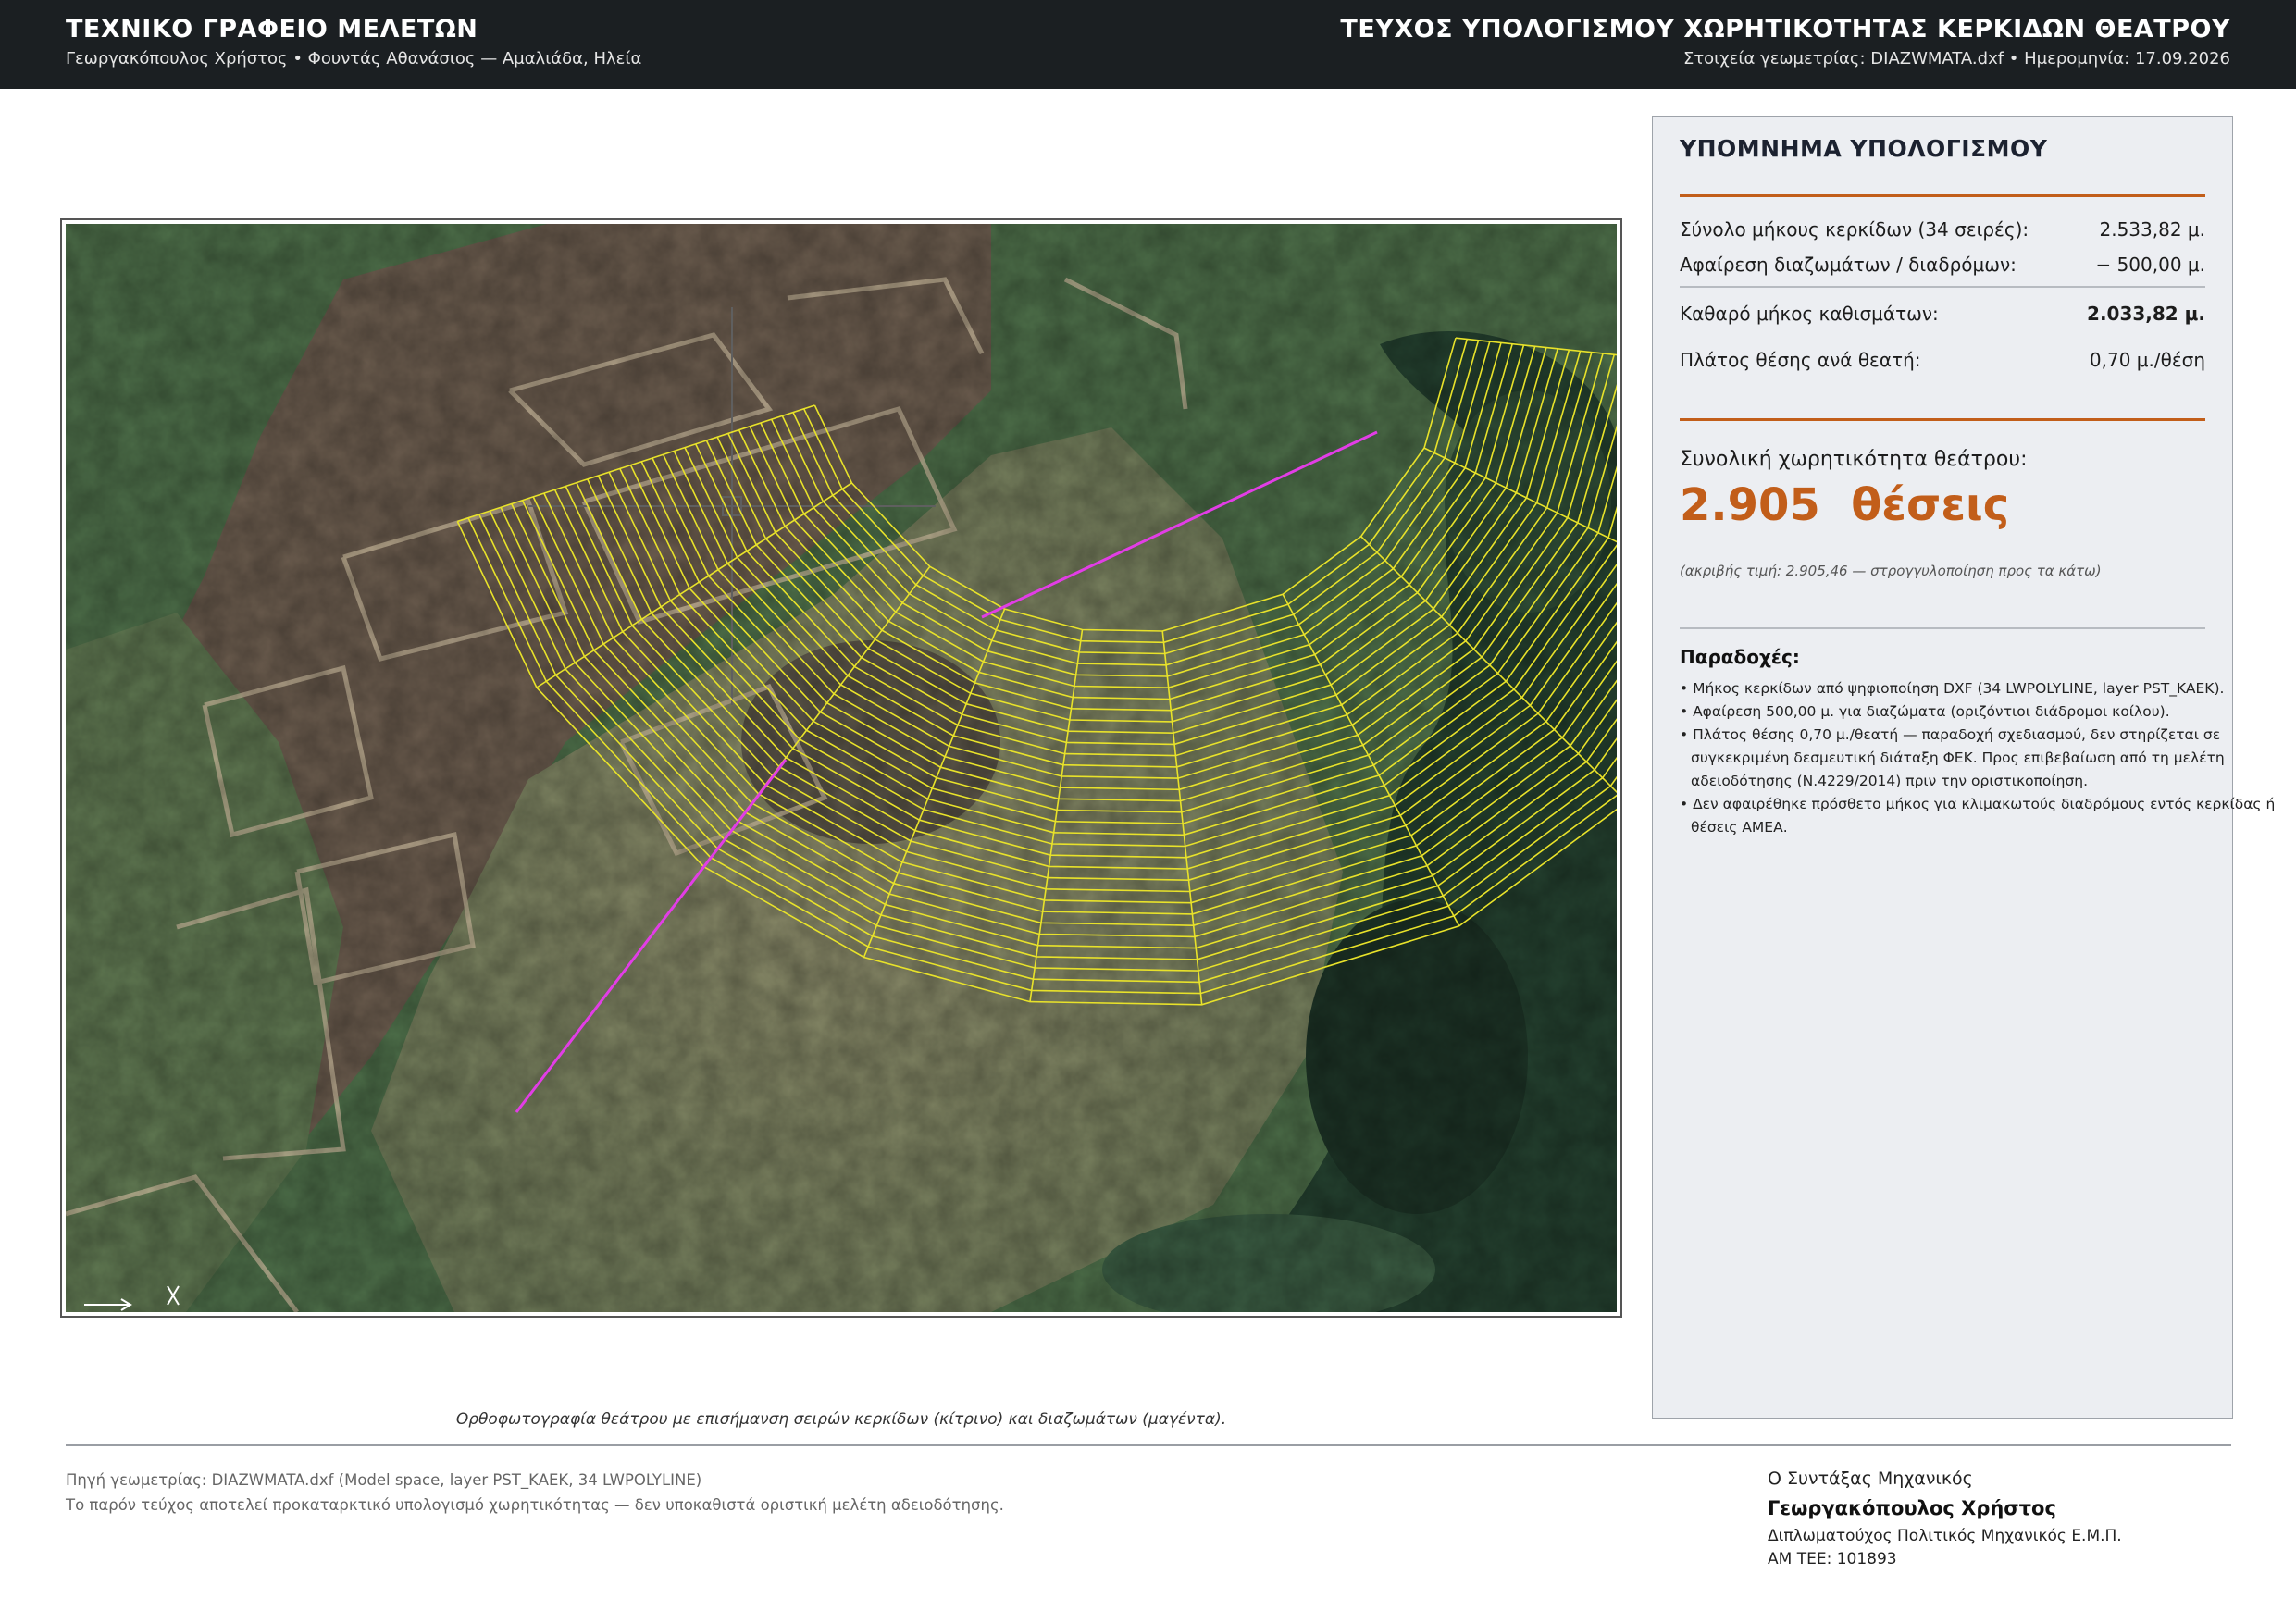 This screenshot has height=1623, width=2296. What do you see at coordinates (1149, 1445) in the screenshot?
I see `footer-divider` at bounding box center [1149, 1445].